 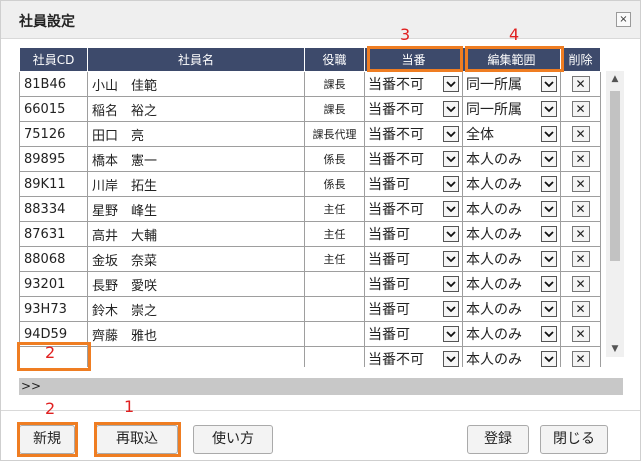 What do you see at coordinates (494, 85) in the screenshot?
I see `scope-select-value: 同一所属` at bounding box center [494, 85].